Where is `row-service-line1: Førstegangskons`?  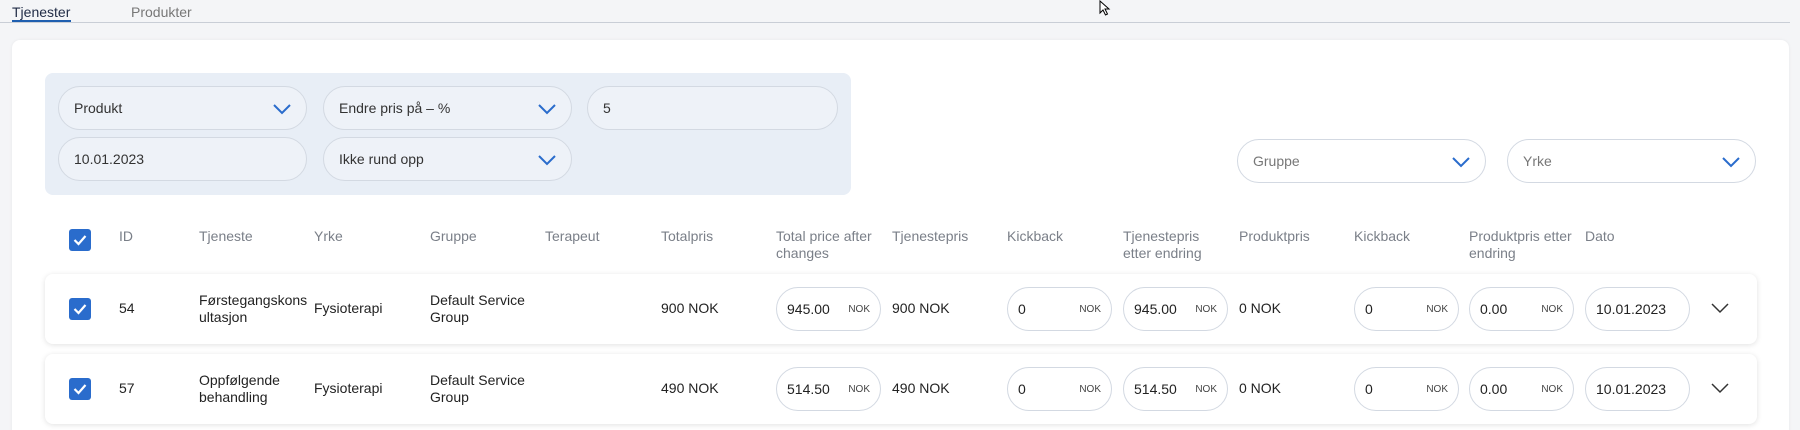
row-service-line1: Førstegangskons is located at coordinates (253, 300).